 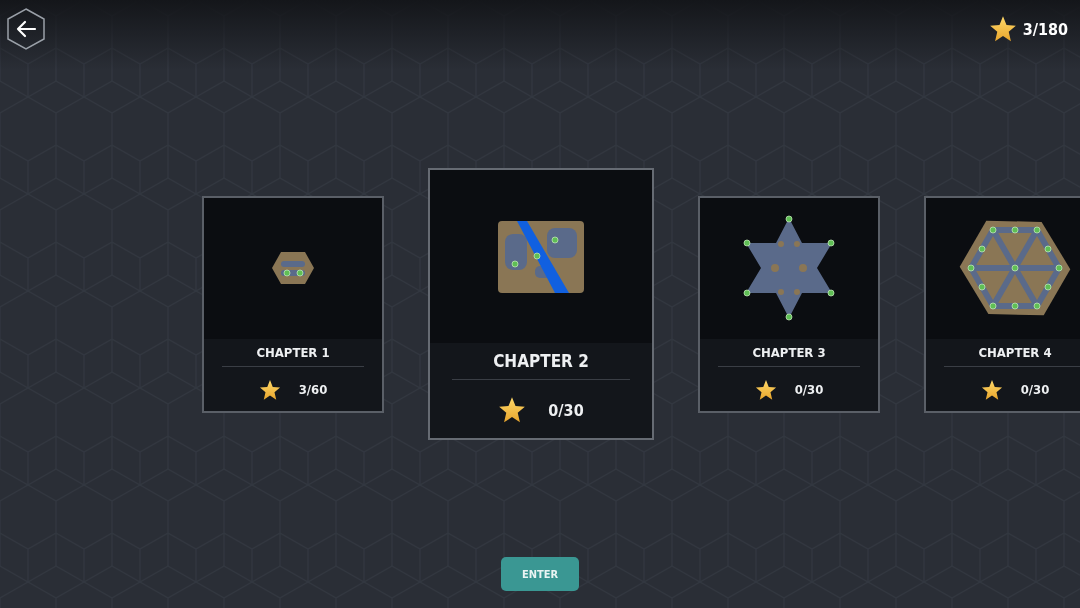 I want to click on back-button, so click(x=26, y=29).